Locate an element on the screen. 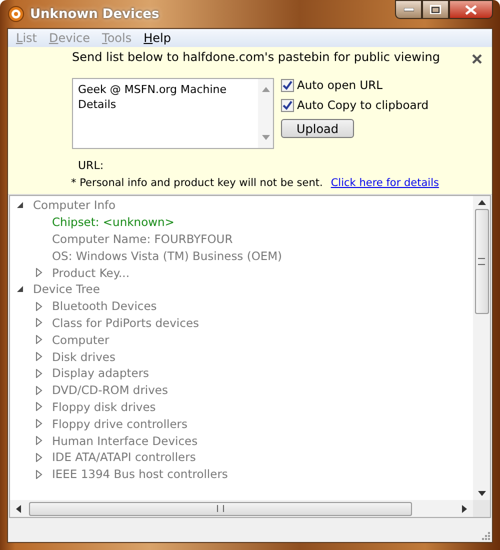  checkbox-label: Auto open URL is located at coordinates (340, 85).